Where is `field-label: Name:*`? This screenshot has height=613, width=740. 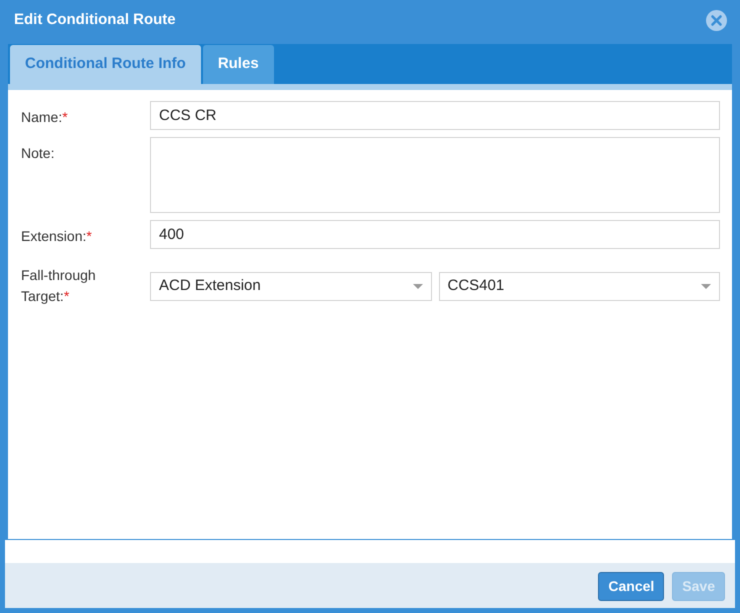 field-label: Name:* is located at coordinates (45, 117).